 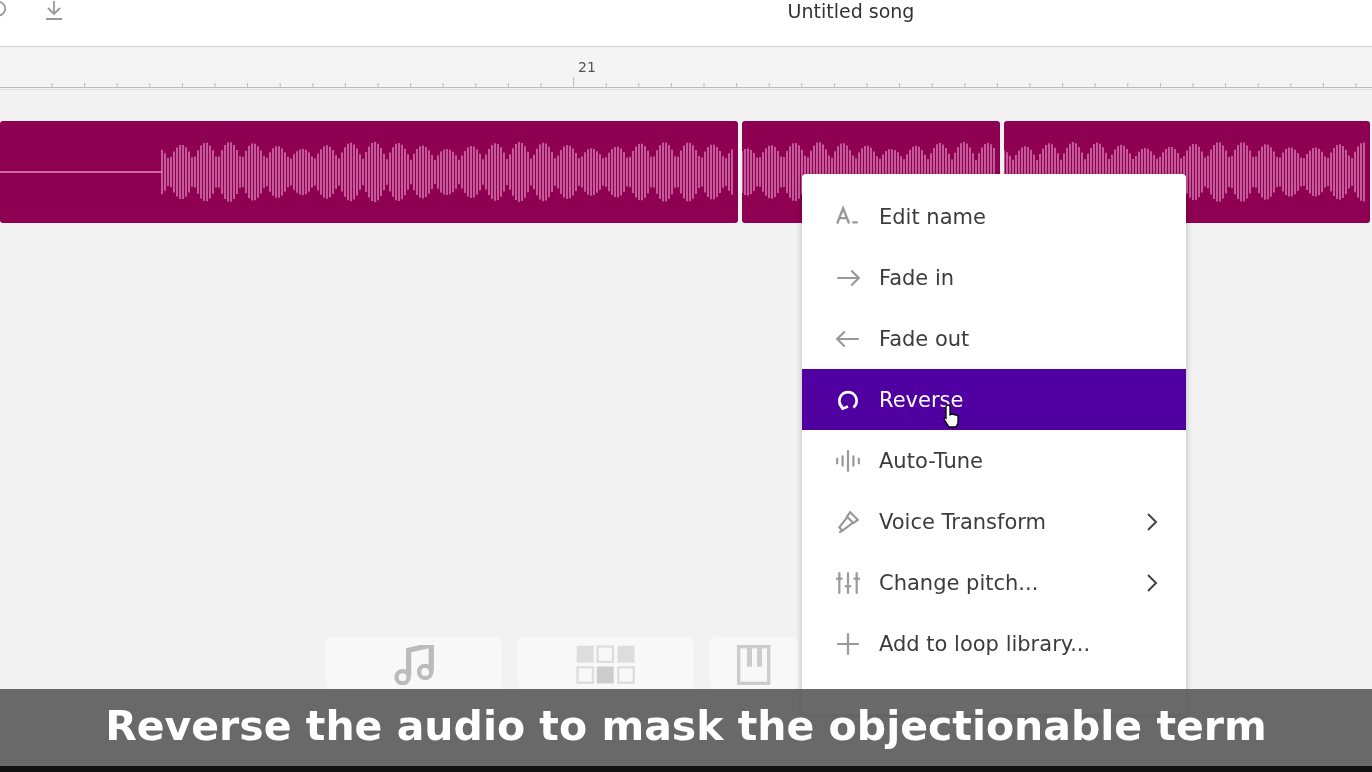 What do you see at coordinates (848, 582) in the screenshot?
I see `sliders-icon` at bounding box center [848, 582].